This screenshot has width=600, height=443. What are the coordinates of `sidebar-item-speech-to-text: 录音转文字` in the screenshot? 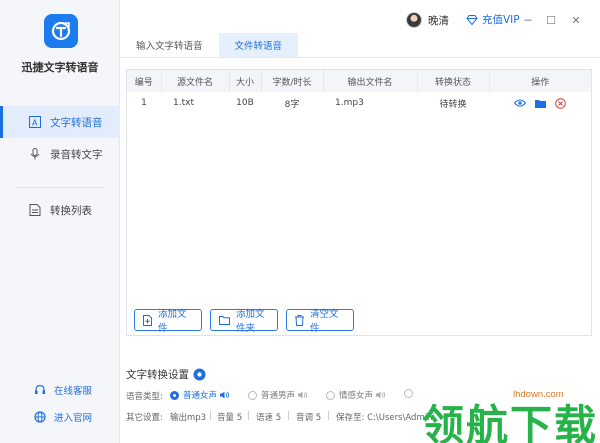 It's located at (60, 154).